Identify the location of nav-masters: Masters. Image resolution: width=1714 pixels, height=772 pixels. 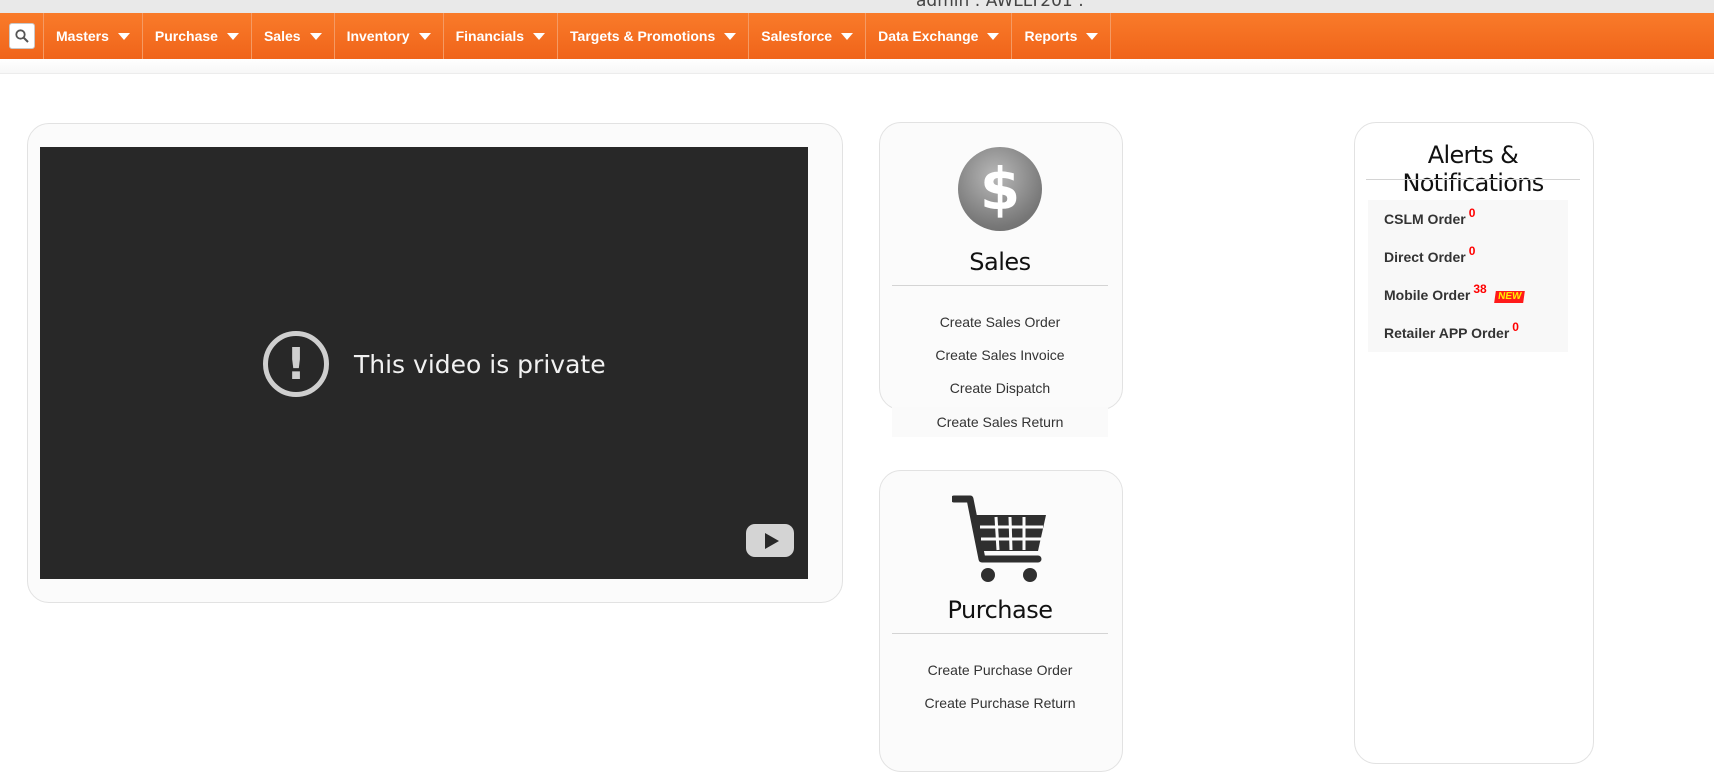
(93, 36).